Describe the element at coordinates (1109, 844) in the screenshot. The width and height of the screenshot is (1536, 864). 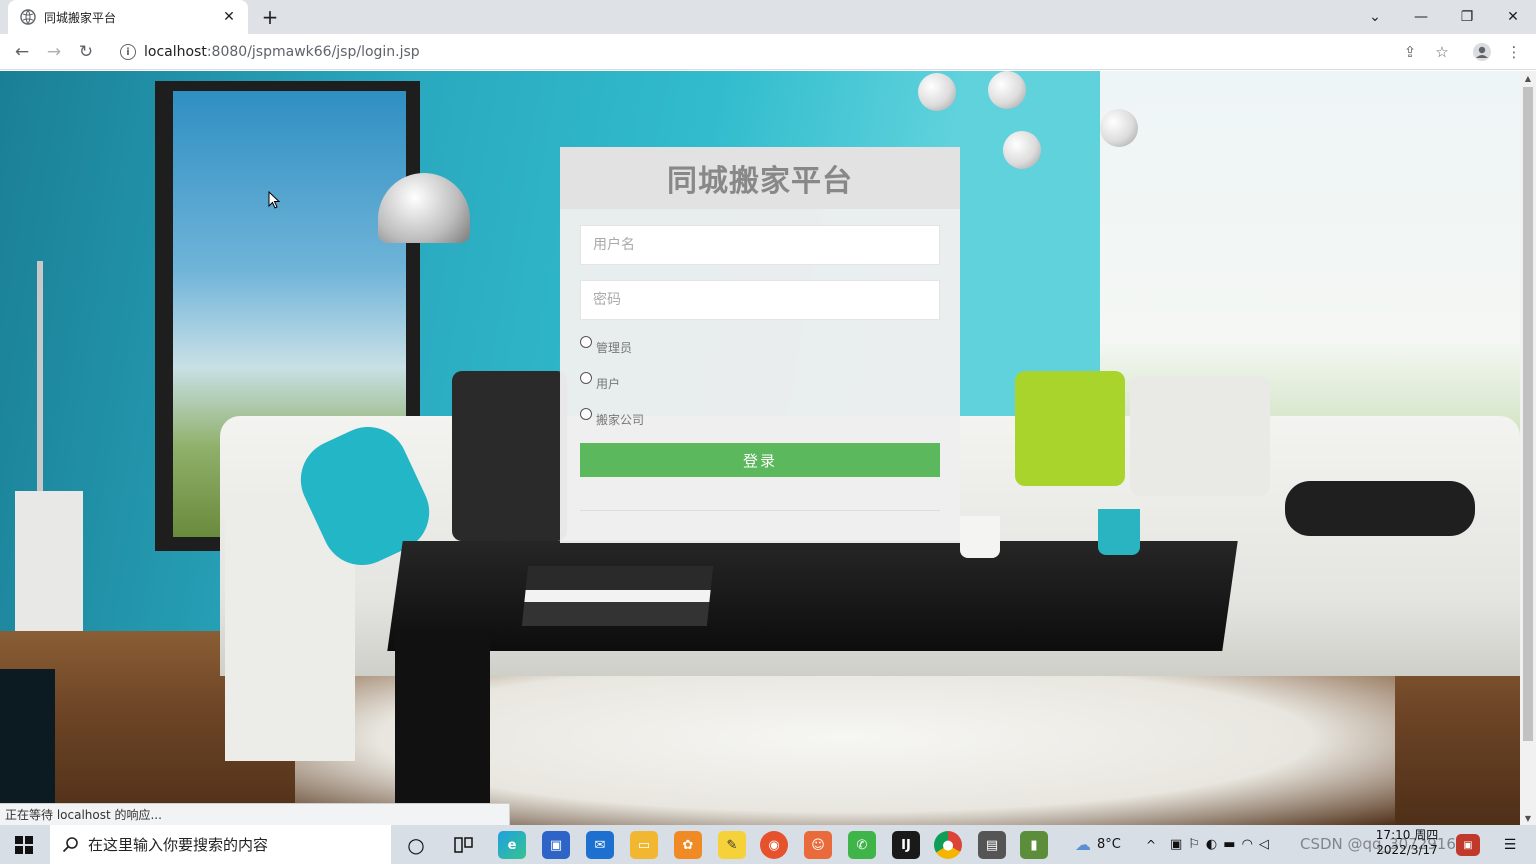
I see `weather-temp: 8°C` at that location.